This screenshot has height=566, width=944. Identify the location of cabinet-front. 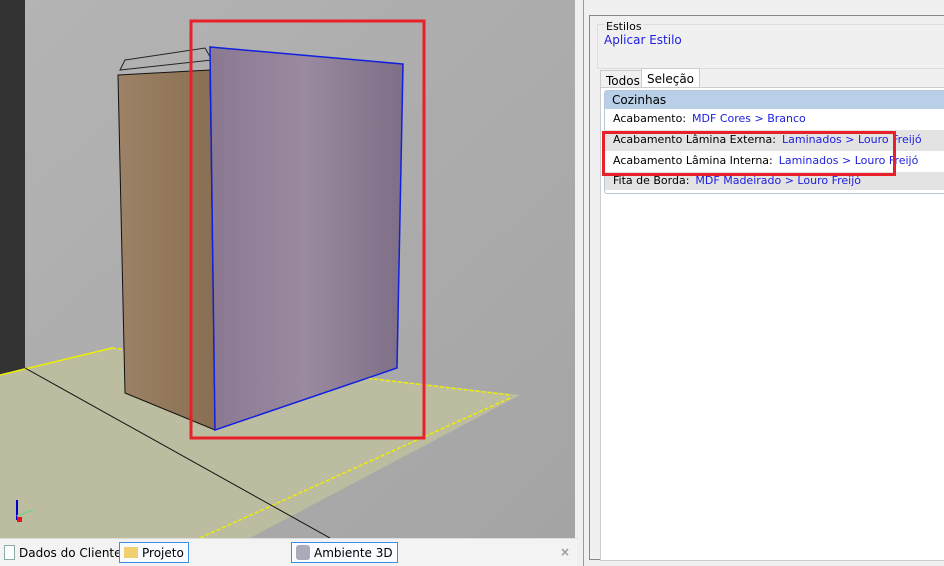
(306, 239).